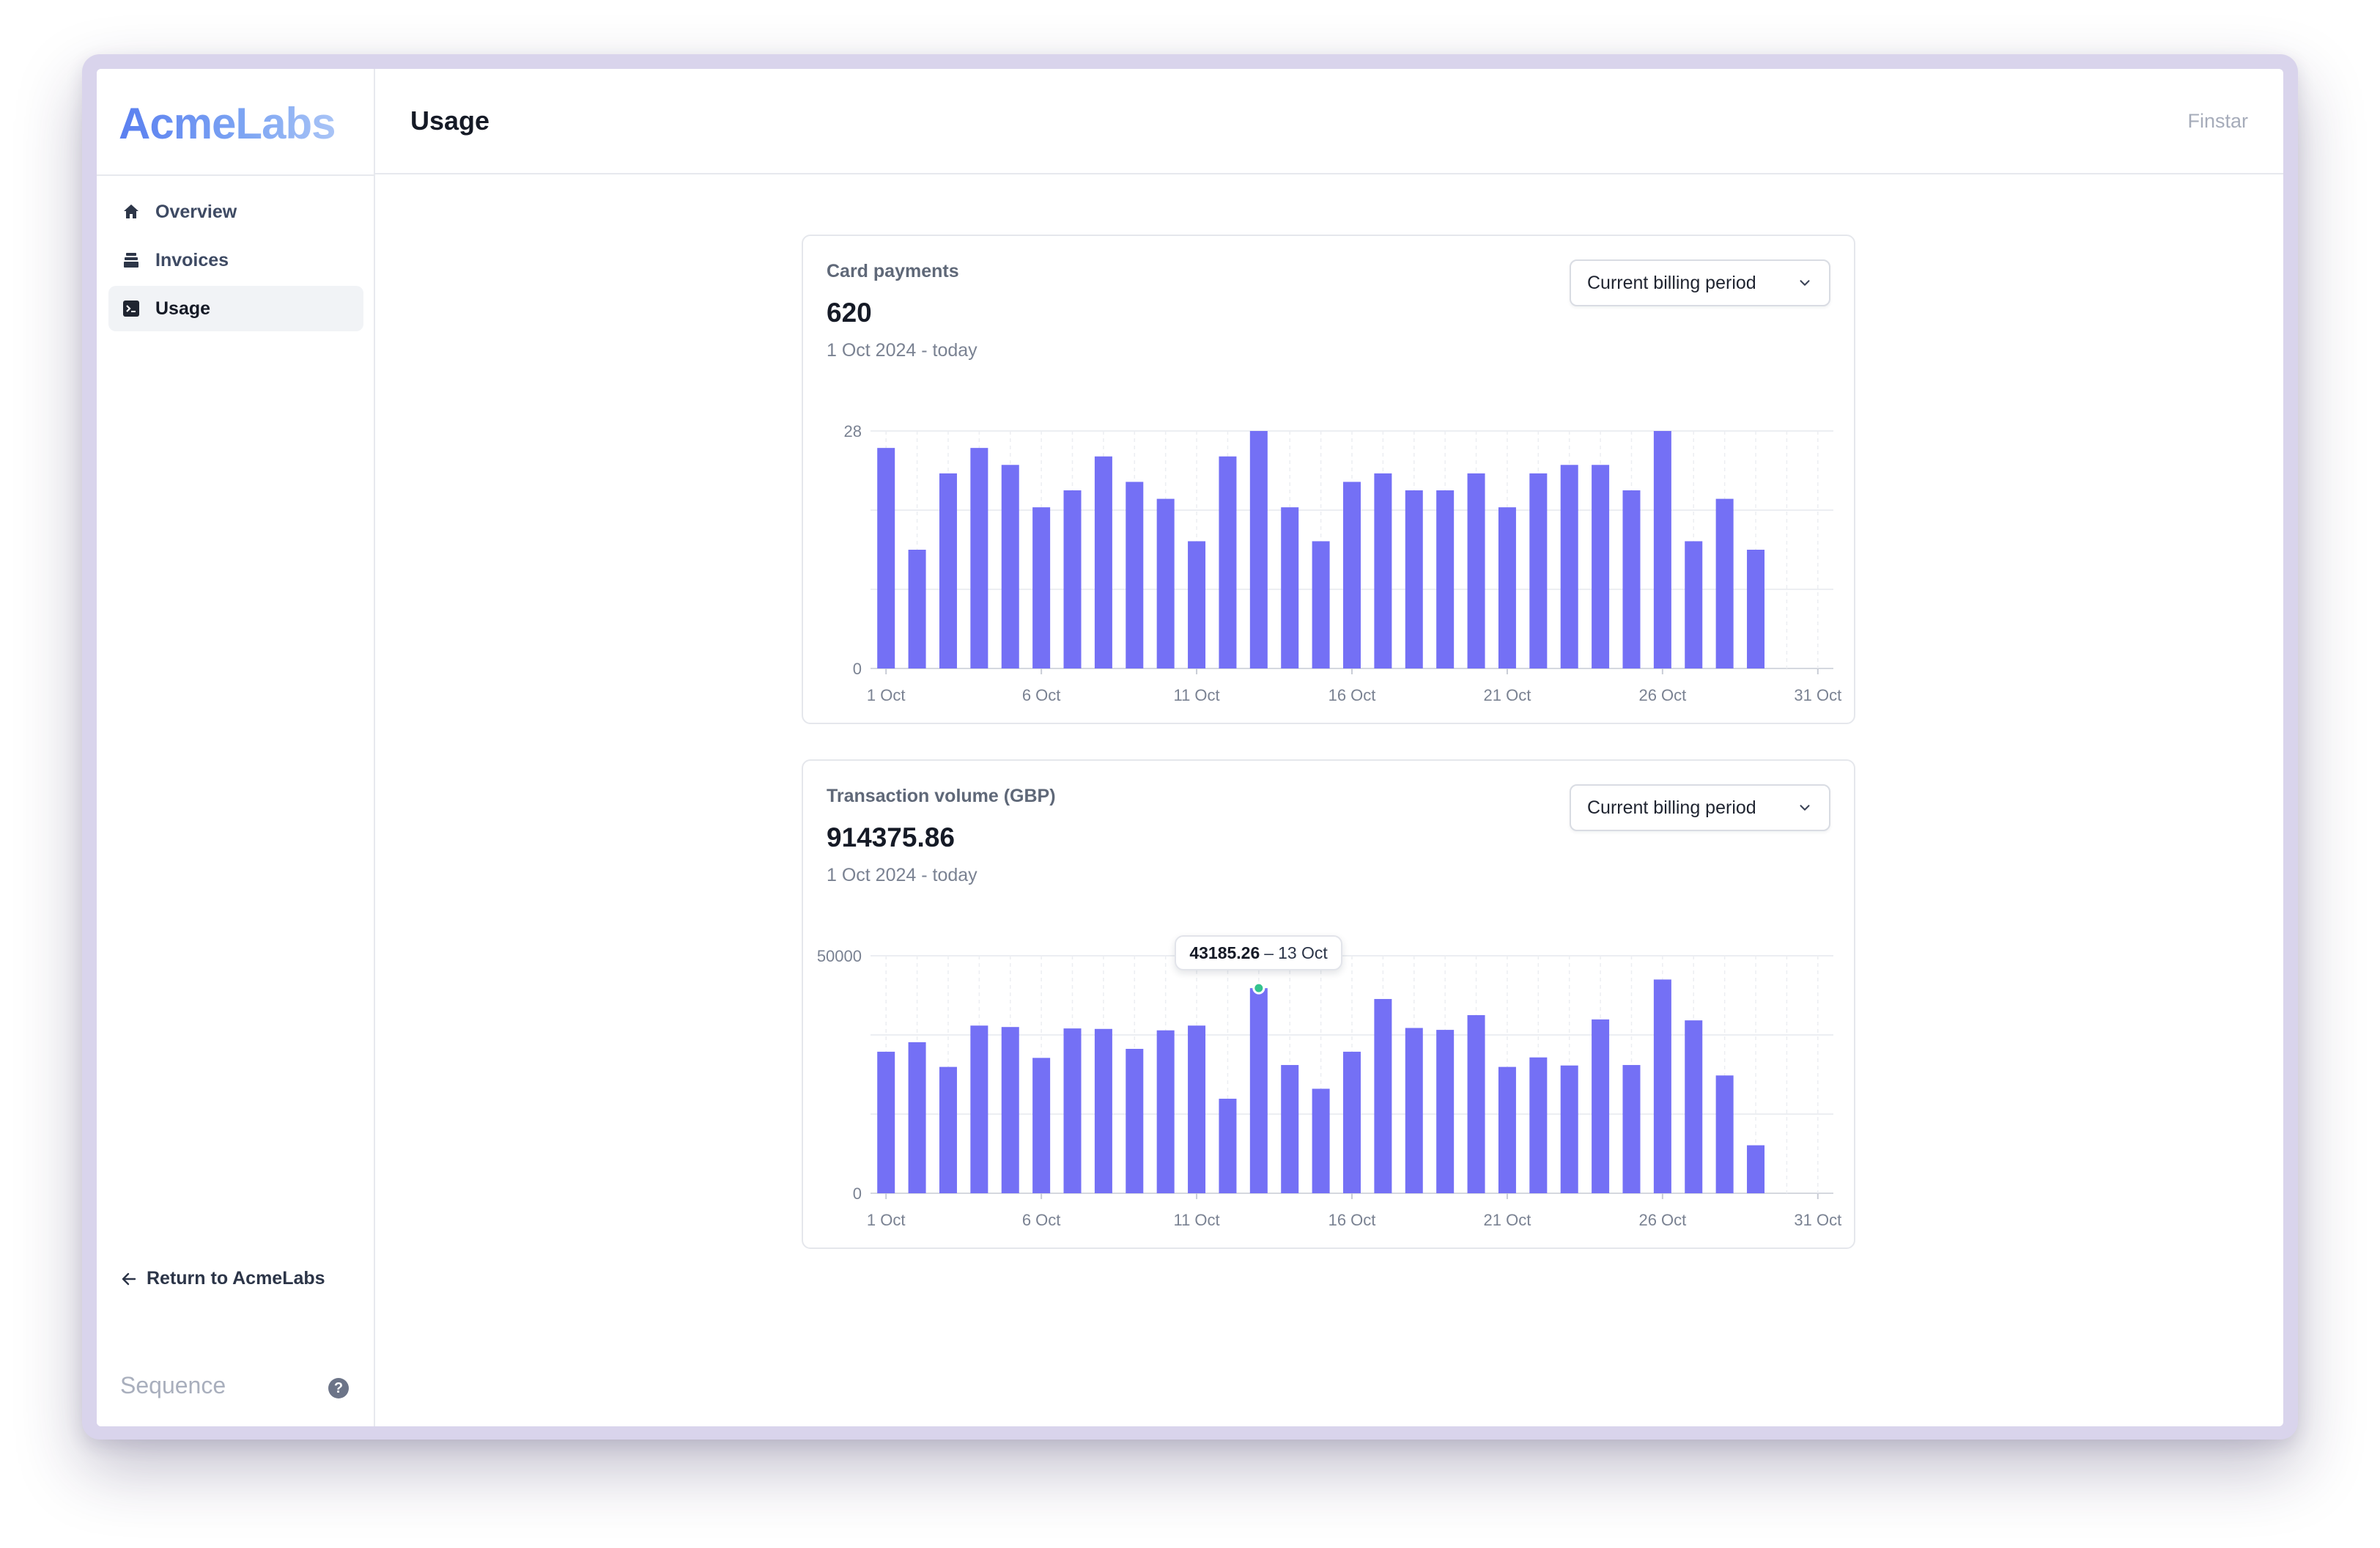 This screenshot has width=2380, height=1548. I want to click on return-to-acmelabs-link: Return to AcmeLabs, so click(222, 1278).